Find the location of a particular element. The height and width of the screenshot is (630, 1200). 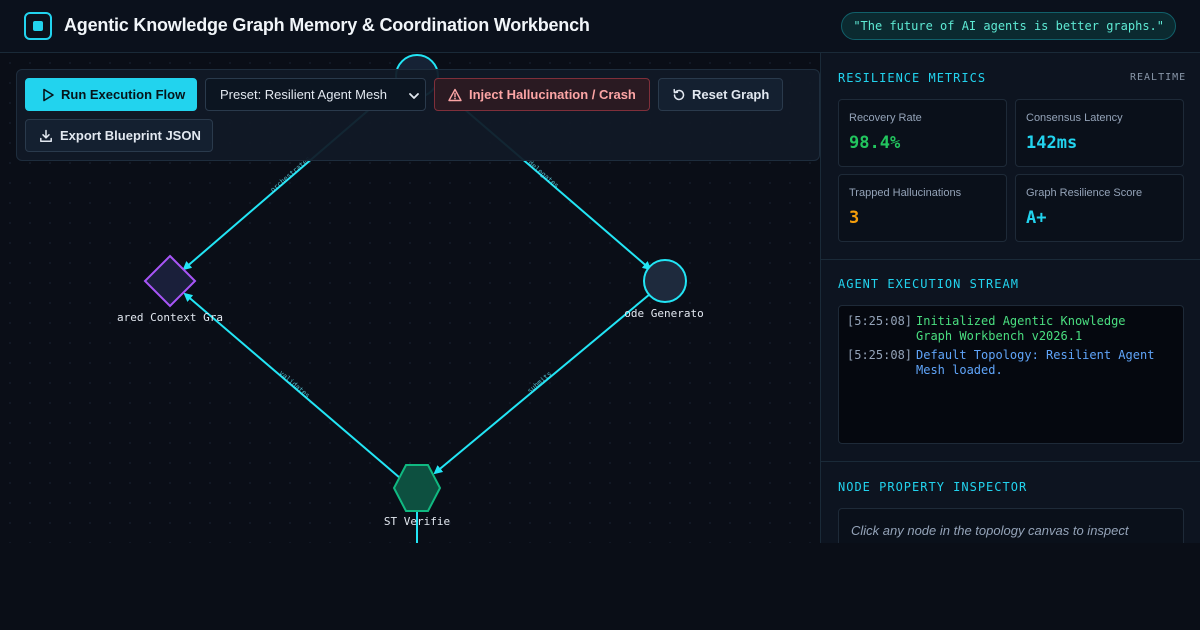

realtime-badge: REALTIME is located at coordinates (1158, 77).